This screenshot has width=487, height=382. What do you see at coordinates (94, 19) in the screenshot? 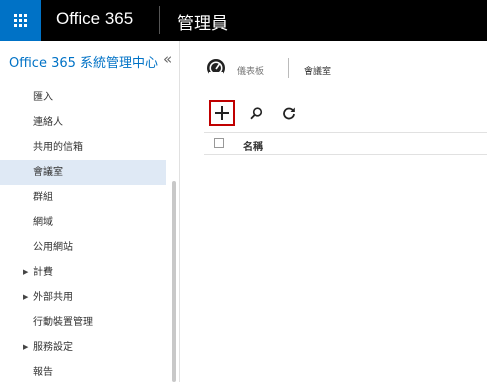
I see `brand-name: Office 365` at bounding box center [94, 19].